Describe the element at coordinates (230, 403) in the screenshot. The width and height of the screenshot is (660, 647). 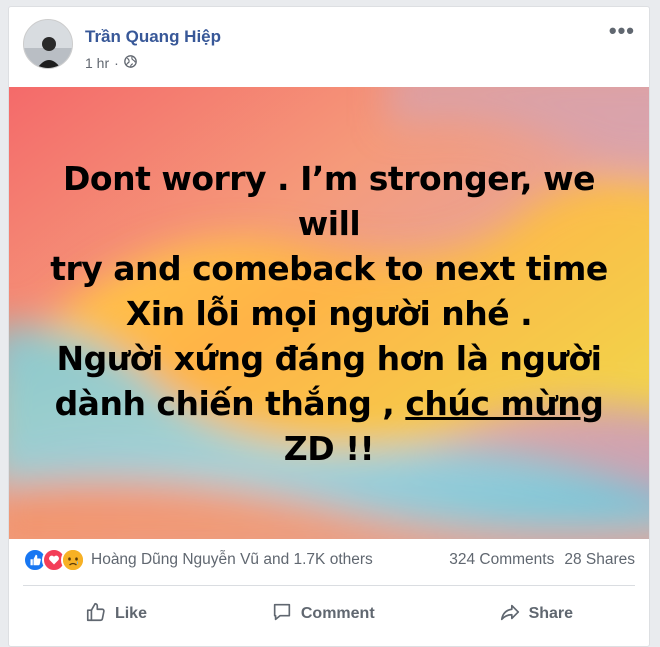
I see `post-text-segment: dành chiến thắng ,` at that location.